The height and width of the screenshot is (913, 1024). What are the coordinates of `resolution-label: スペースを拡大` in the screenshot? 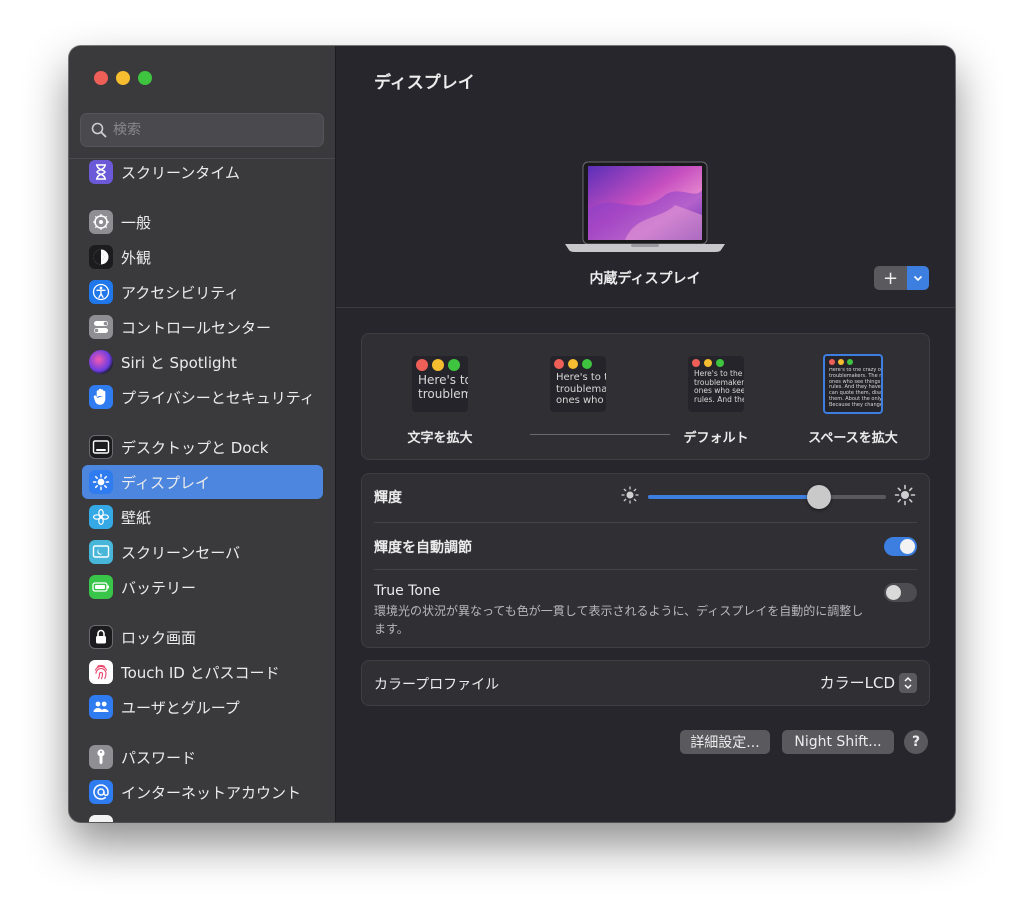 It's located at (853, 438).